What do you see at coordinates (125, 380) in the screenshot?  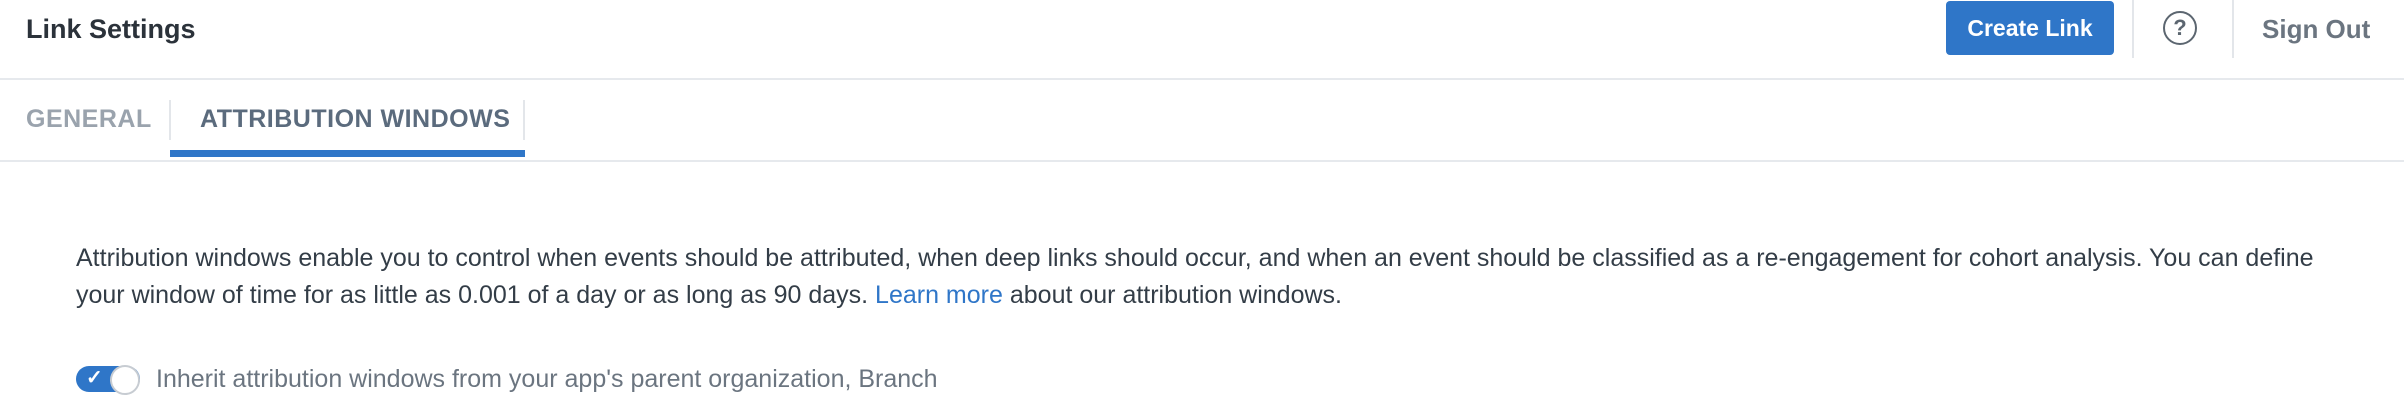 I see `toggle-knob` at bounding box center [125, 380].